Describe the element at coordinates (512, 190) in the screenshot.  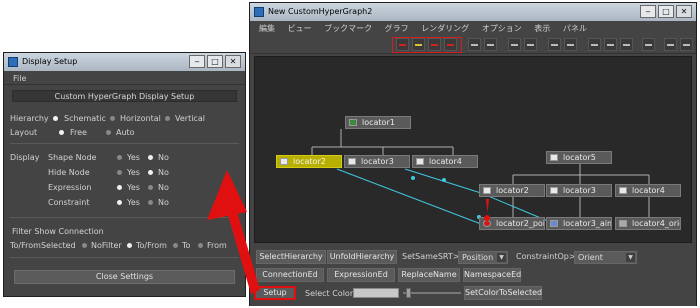
I see `node-child-locator2: locator2` at that location.